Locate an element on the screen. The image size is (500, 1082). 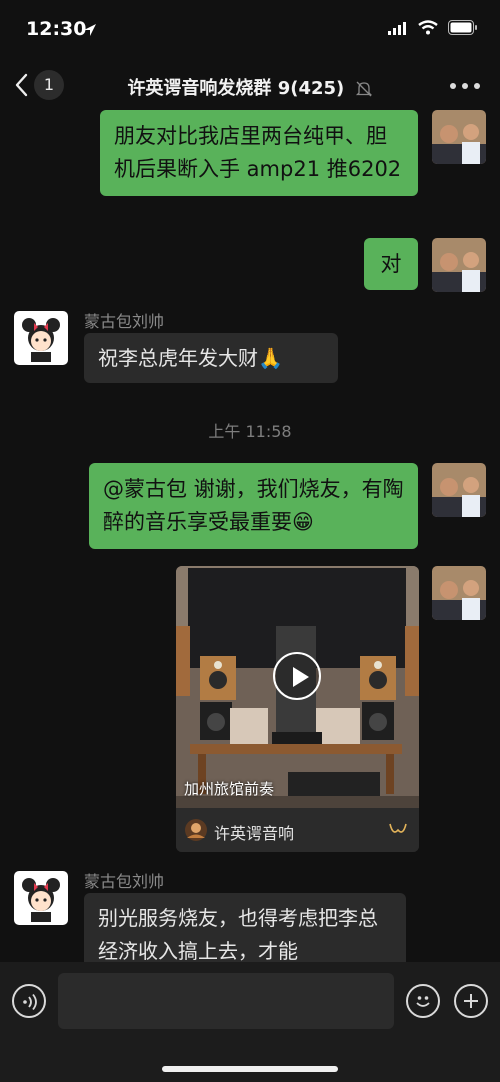
home-indicator is located at coordinates (250, 1069).